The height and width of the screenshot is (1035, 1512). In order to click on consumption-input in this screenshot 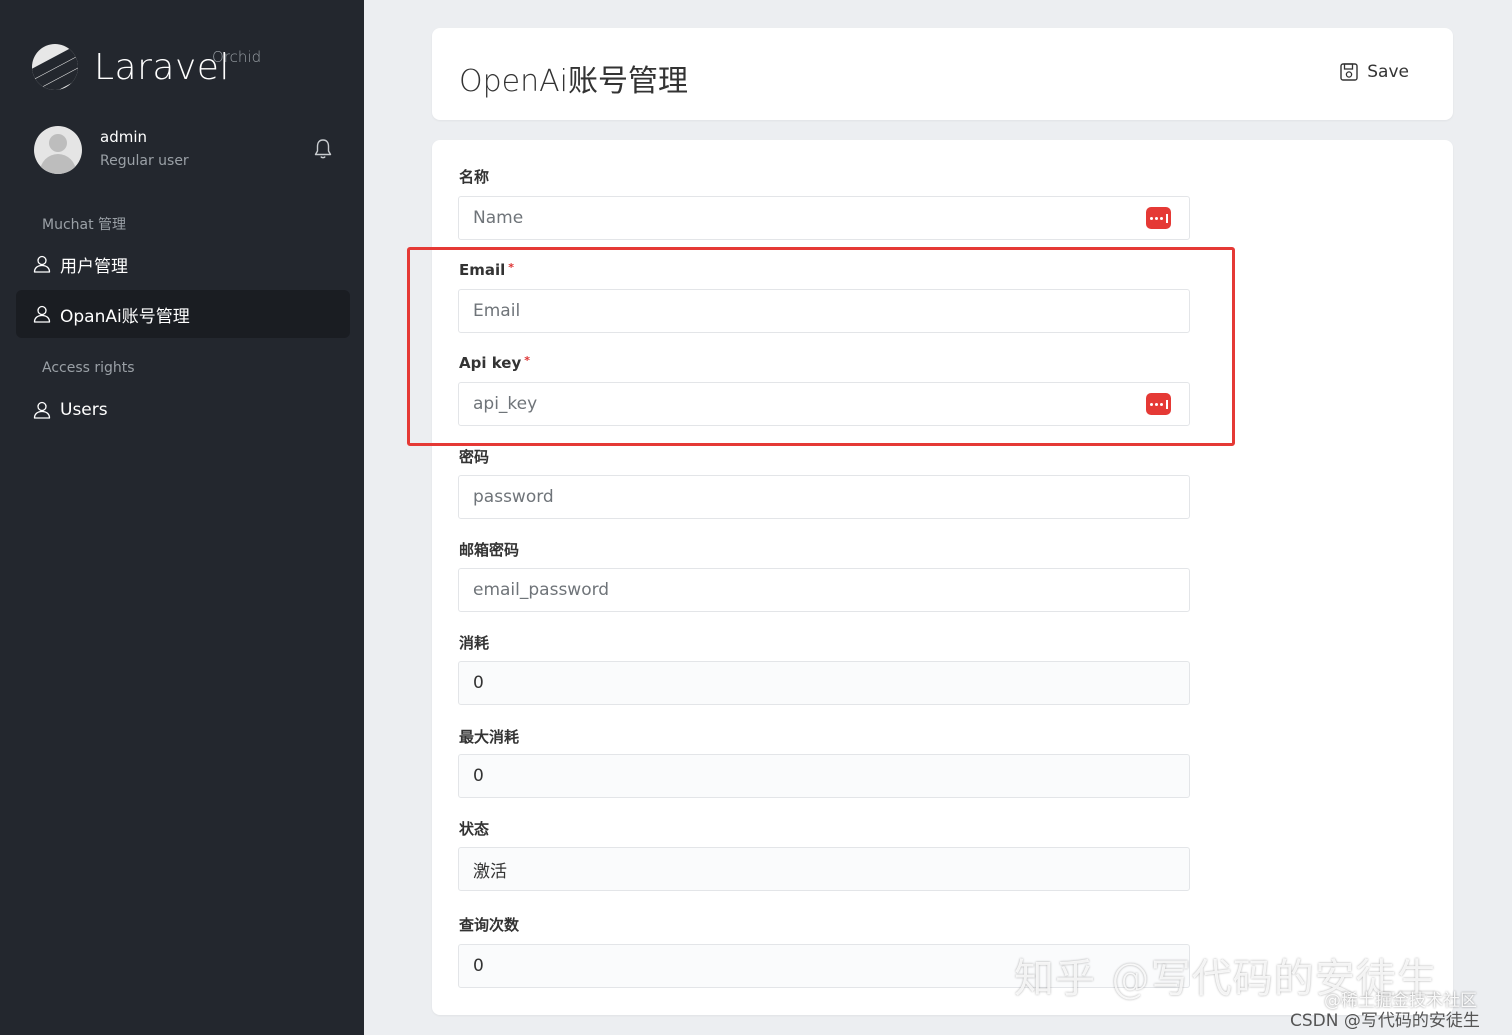, I will do `click(824, 683)`.